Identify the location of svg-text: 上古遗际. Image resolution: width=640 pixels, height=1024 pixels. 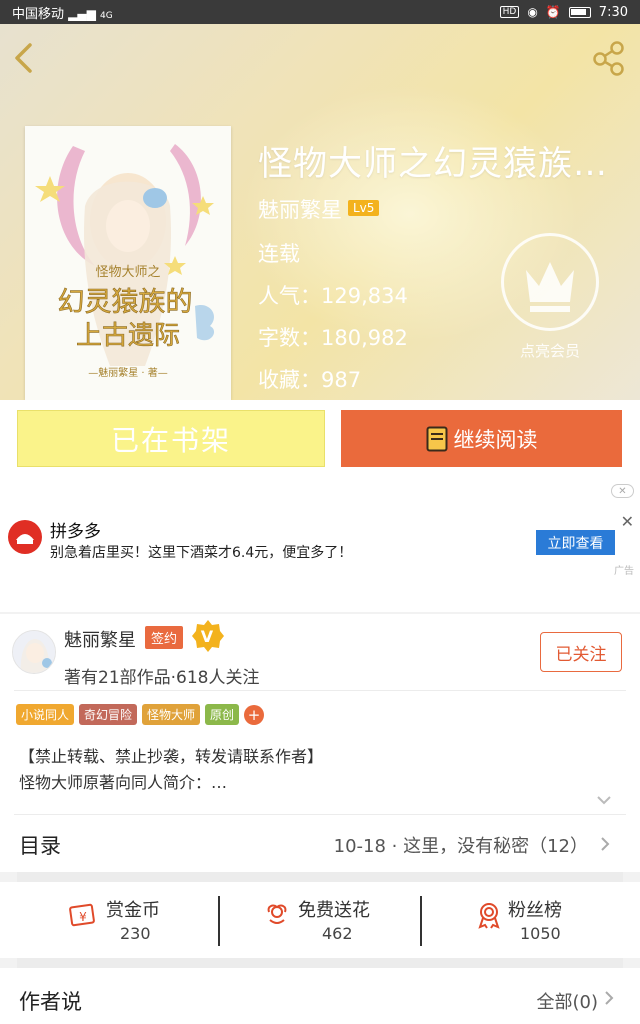
(128, 336).